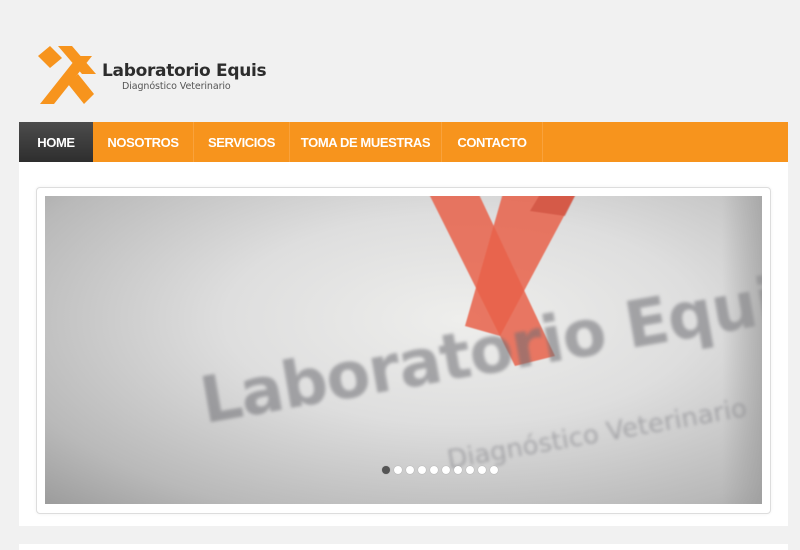 The width and height of the screenshot is (800, 550). Describe the element at coordinates (742, 350) in the screenshot. I see `slide-shadow` at that location.